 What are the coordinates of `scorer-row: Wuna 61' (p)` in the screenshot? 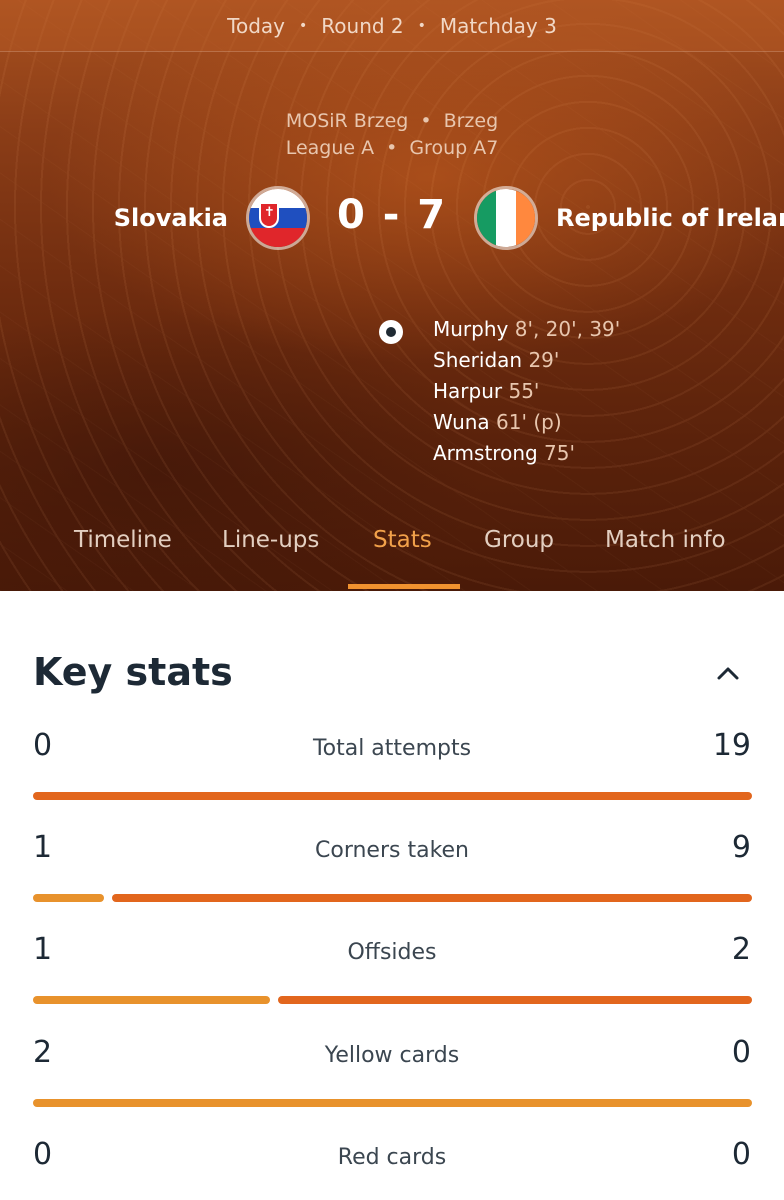 It's located at (526, 422).